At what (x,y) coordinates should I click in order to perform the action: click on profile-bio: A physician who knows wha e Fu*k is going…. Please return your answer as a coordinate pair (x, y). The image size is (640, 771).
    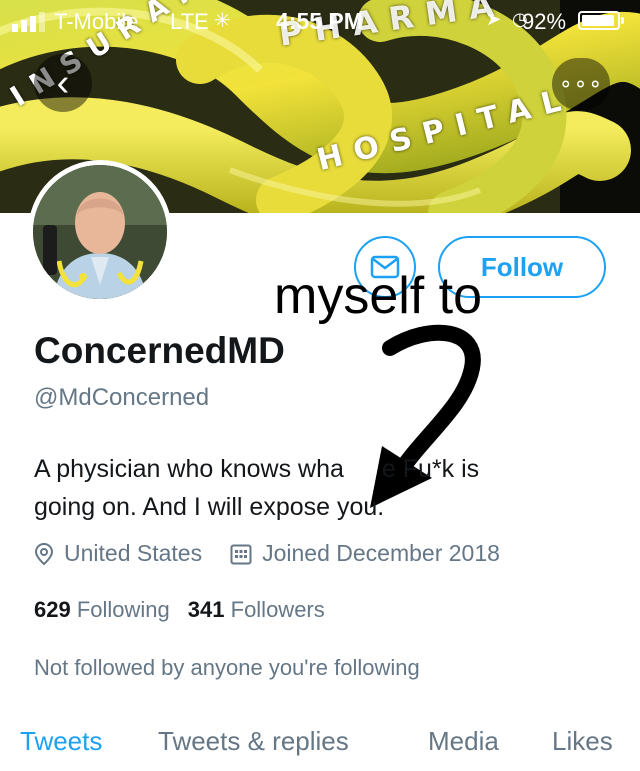
    Looking at the image, I should click on (314, 488).